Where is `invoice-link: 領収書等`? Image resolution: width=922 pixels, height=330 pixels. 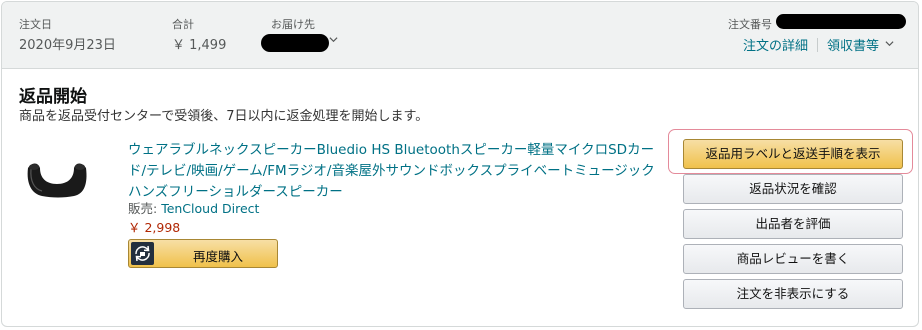
invoice-link: 領収書等 is located at coordinates (853, 44).